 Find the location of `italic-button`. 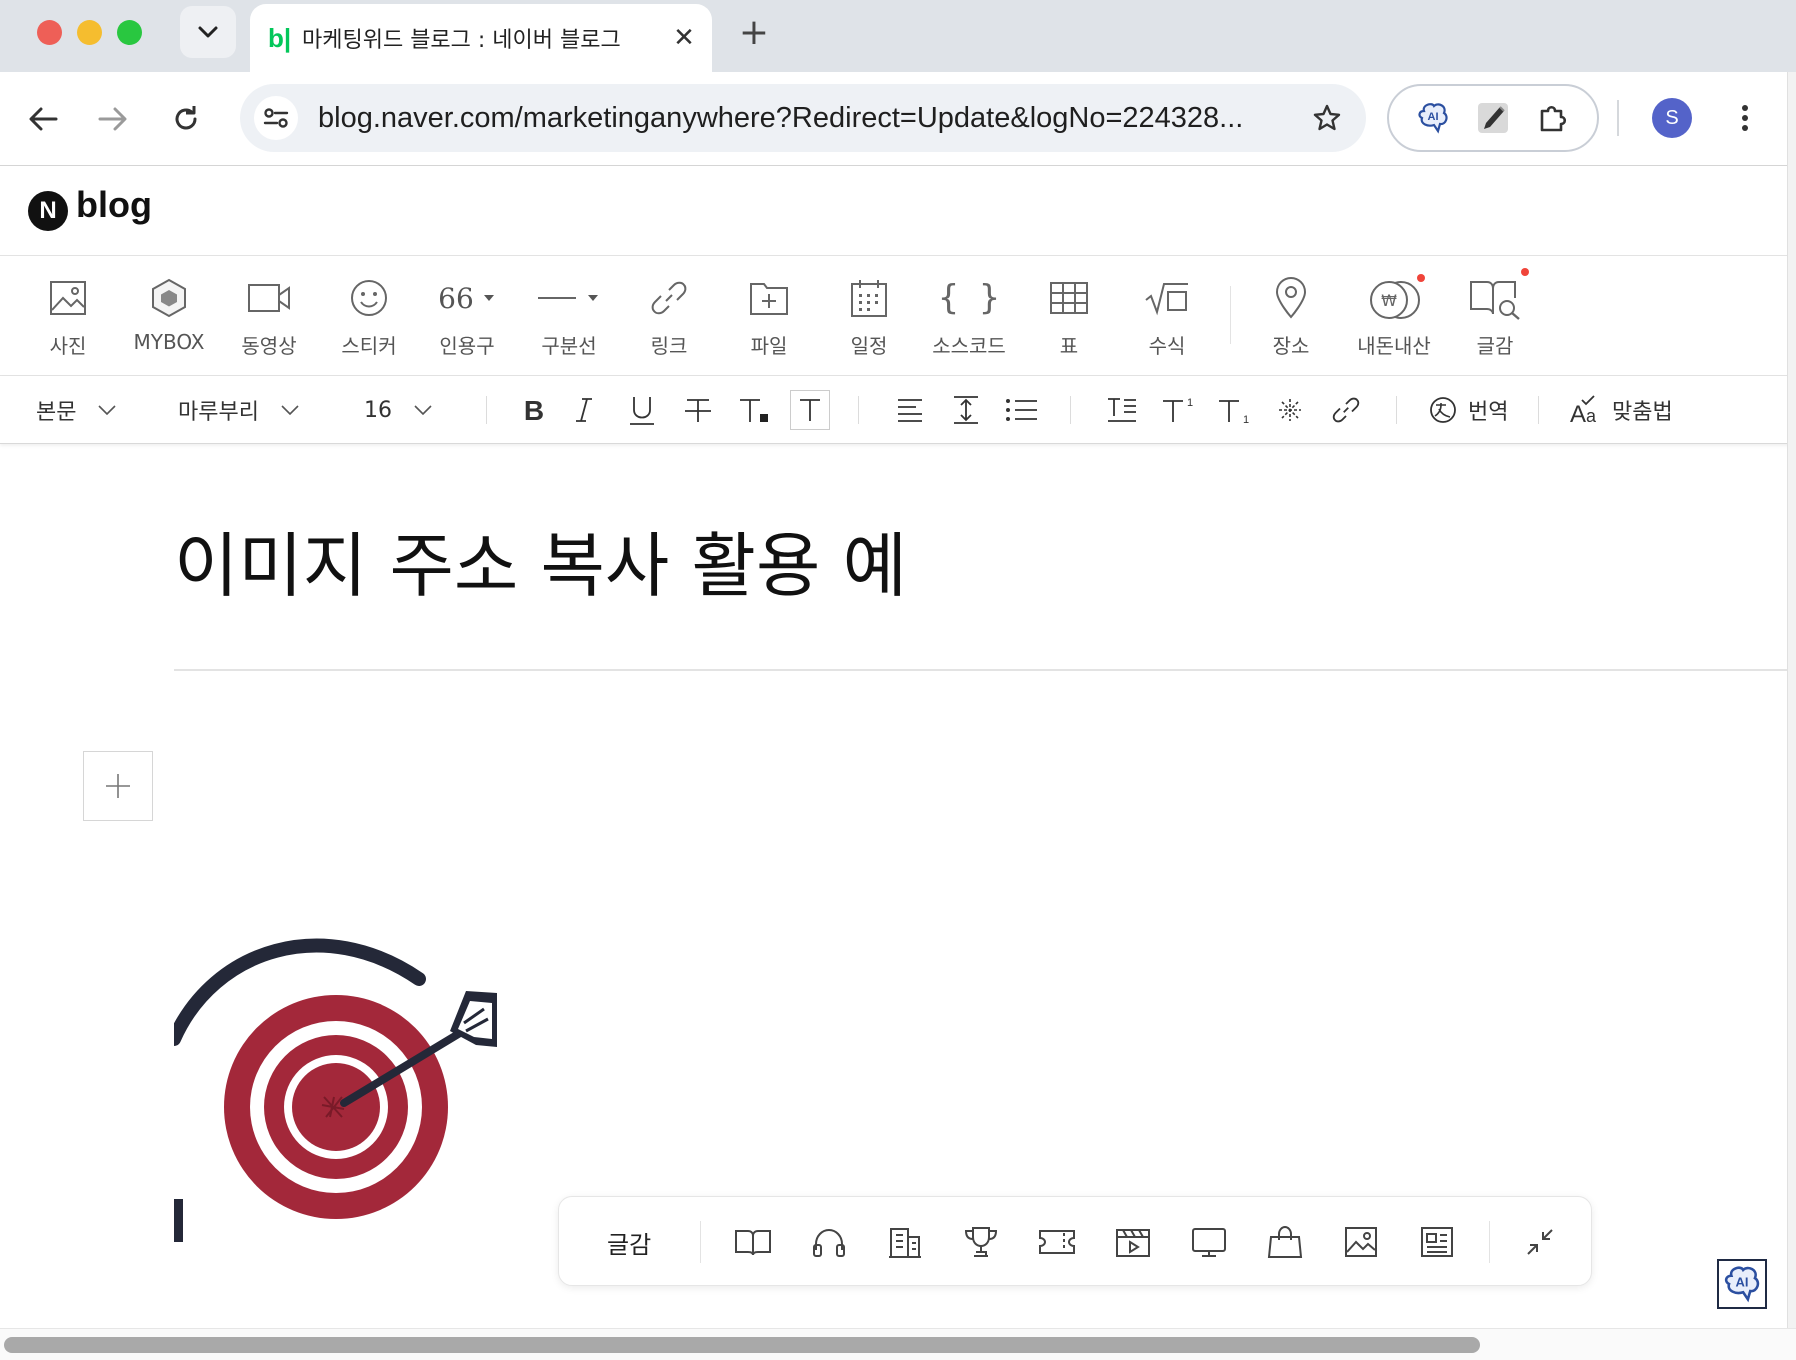

italic-button is located at coordinates (584, 410).